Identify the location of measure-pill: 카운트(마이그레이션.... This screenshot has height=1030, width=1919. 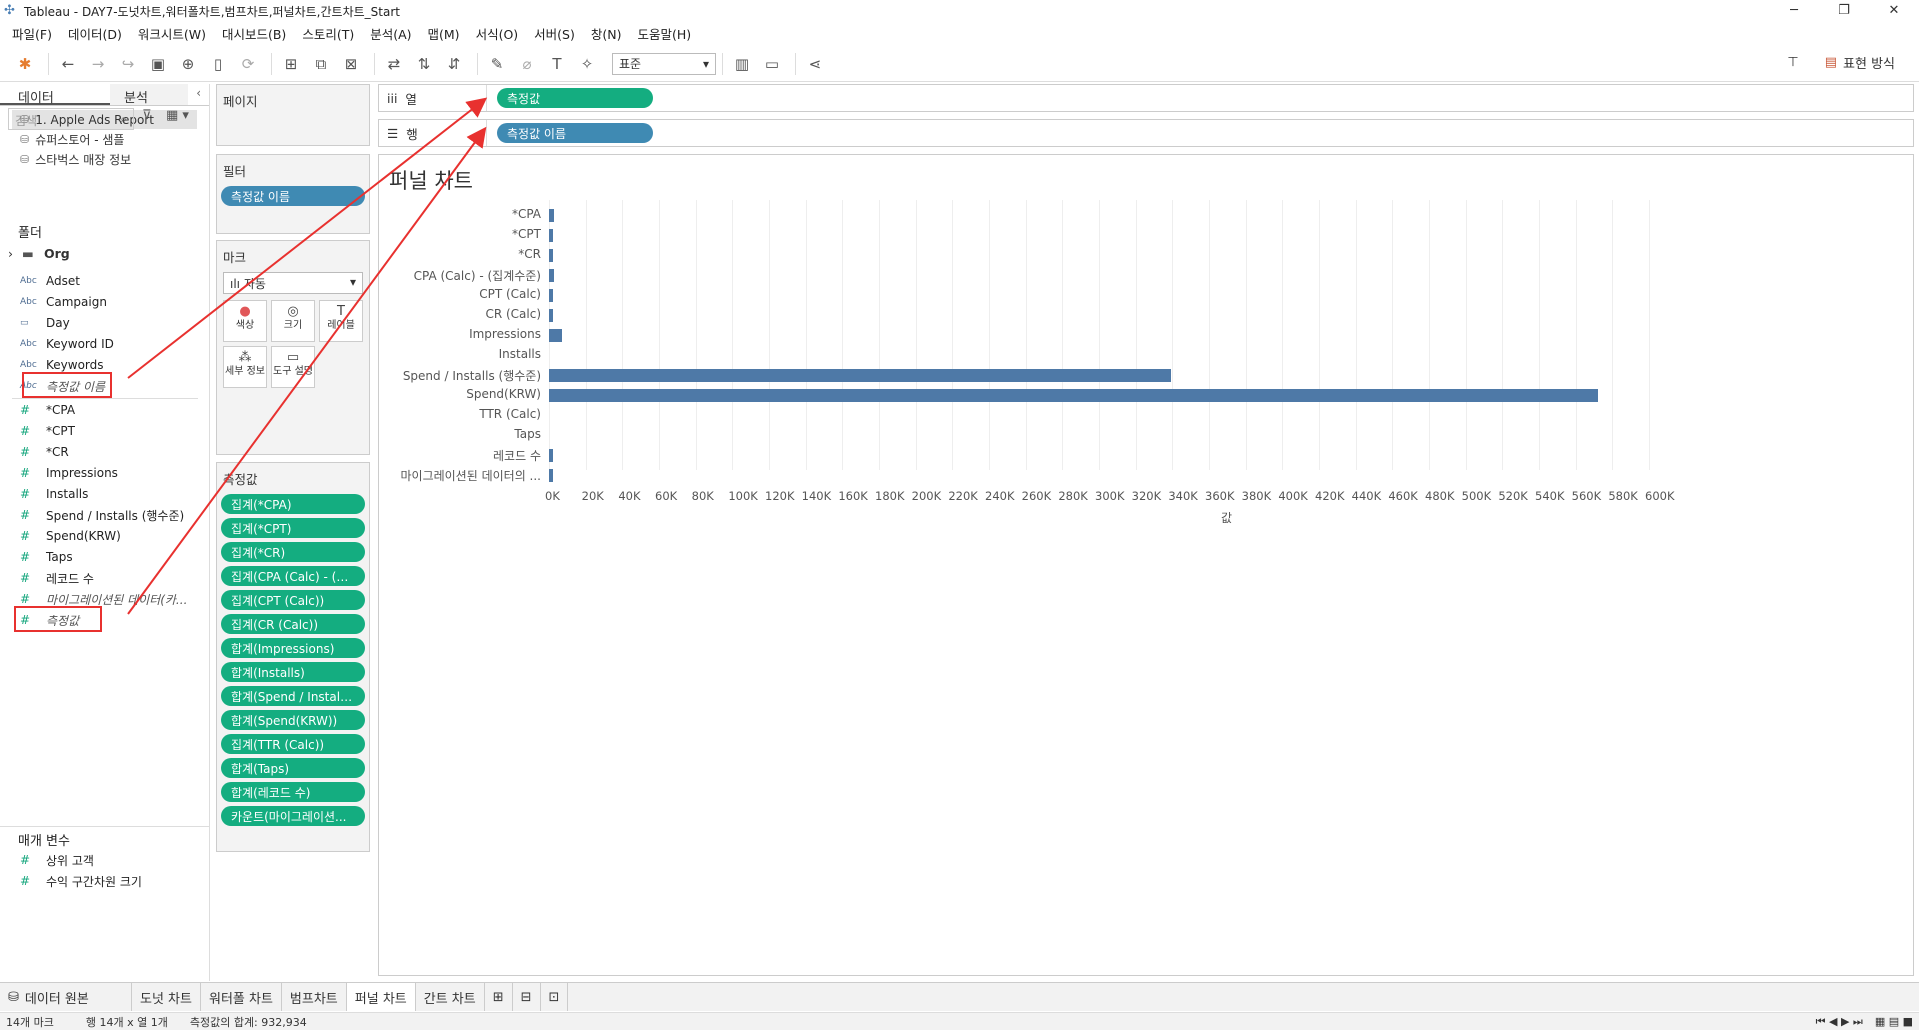
(293, 816).